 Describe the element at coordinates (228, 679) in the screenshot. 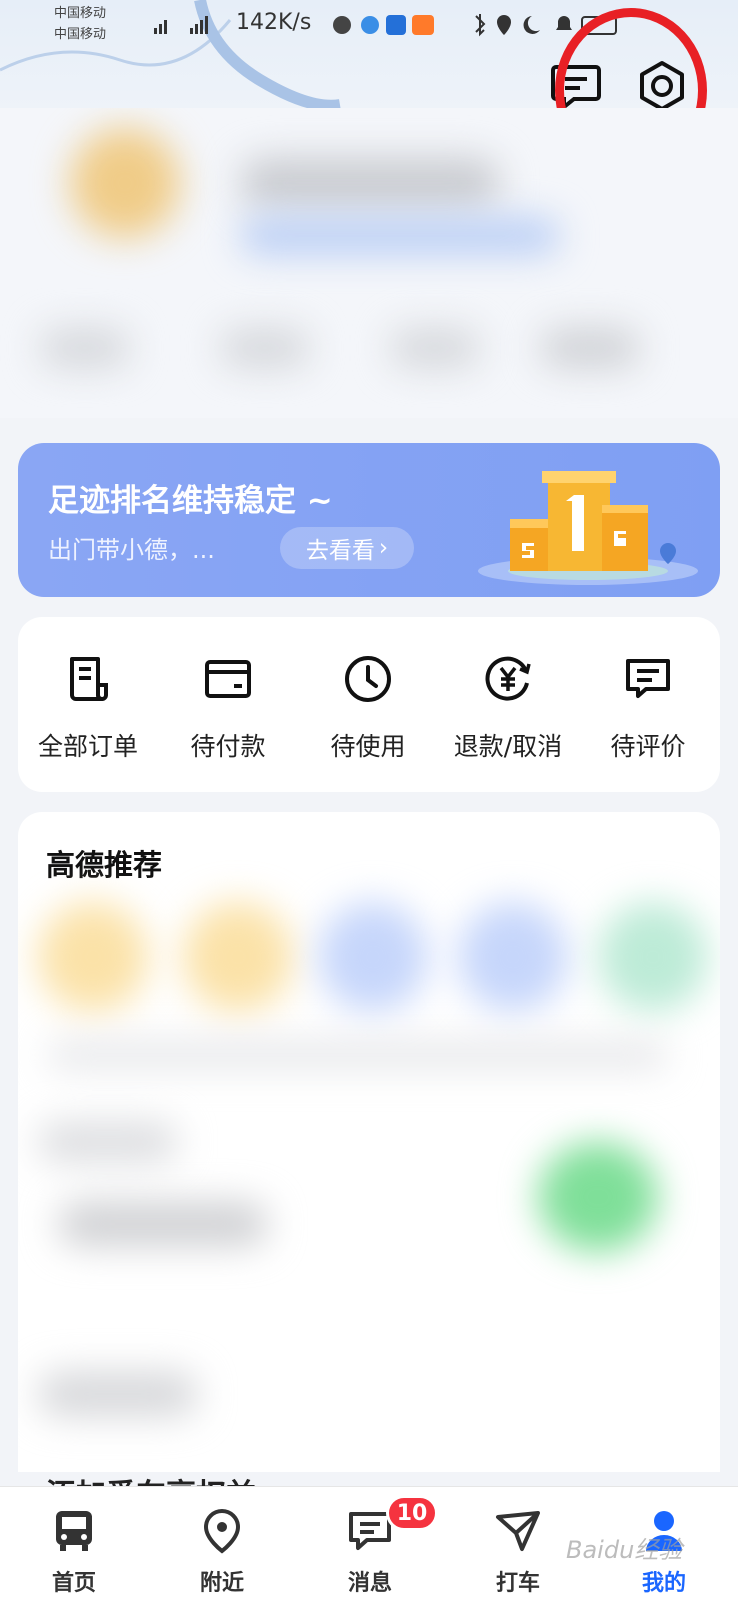

I see `wallet-card-icon` at that location.